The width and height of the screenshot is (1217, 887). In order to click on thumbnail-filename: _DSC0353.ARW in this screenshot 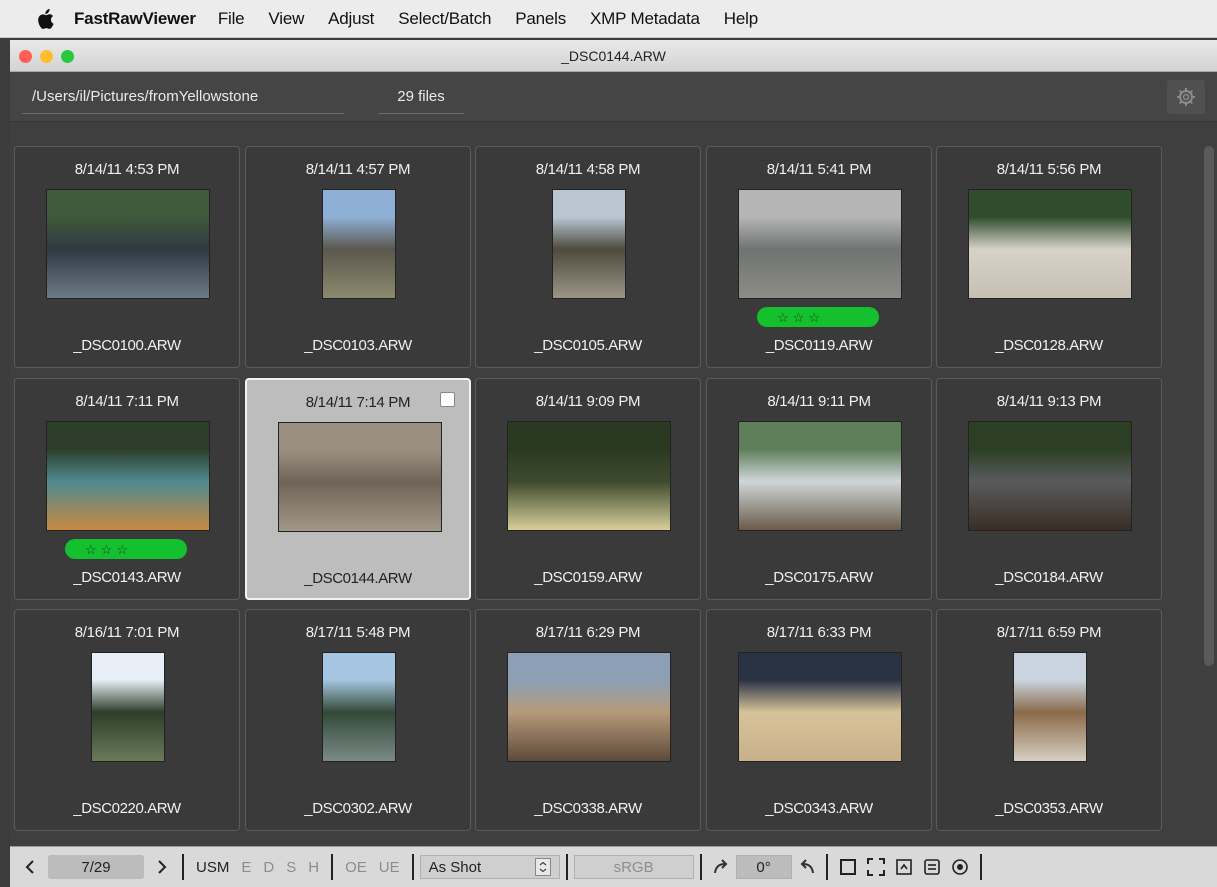, I will do `click(1049, 808)`.